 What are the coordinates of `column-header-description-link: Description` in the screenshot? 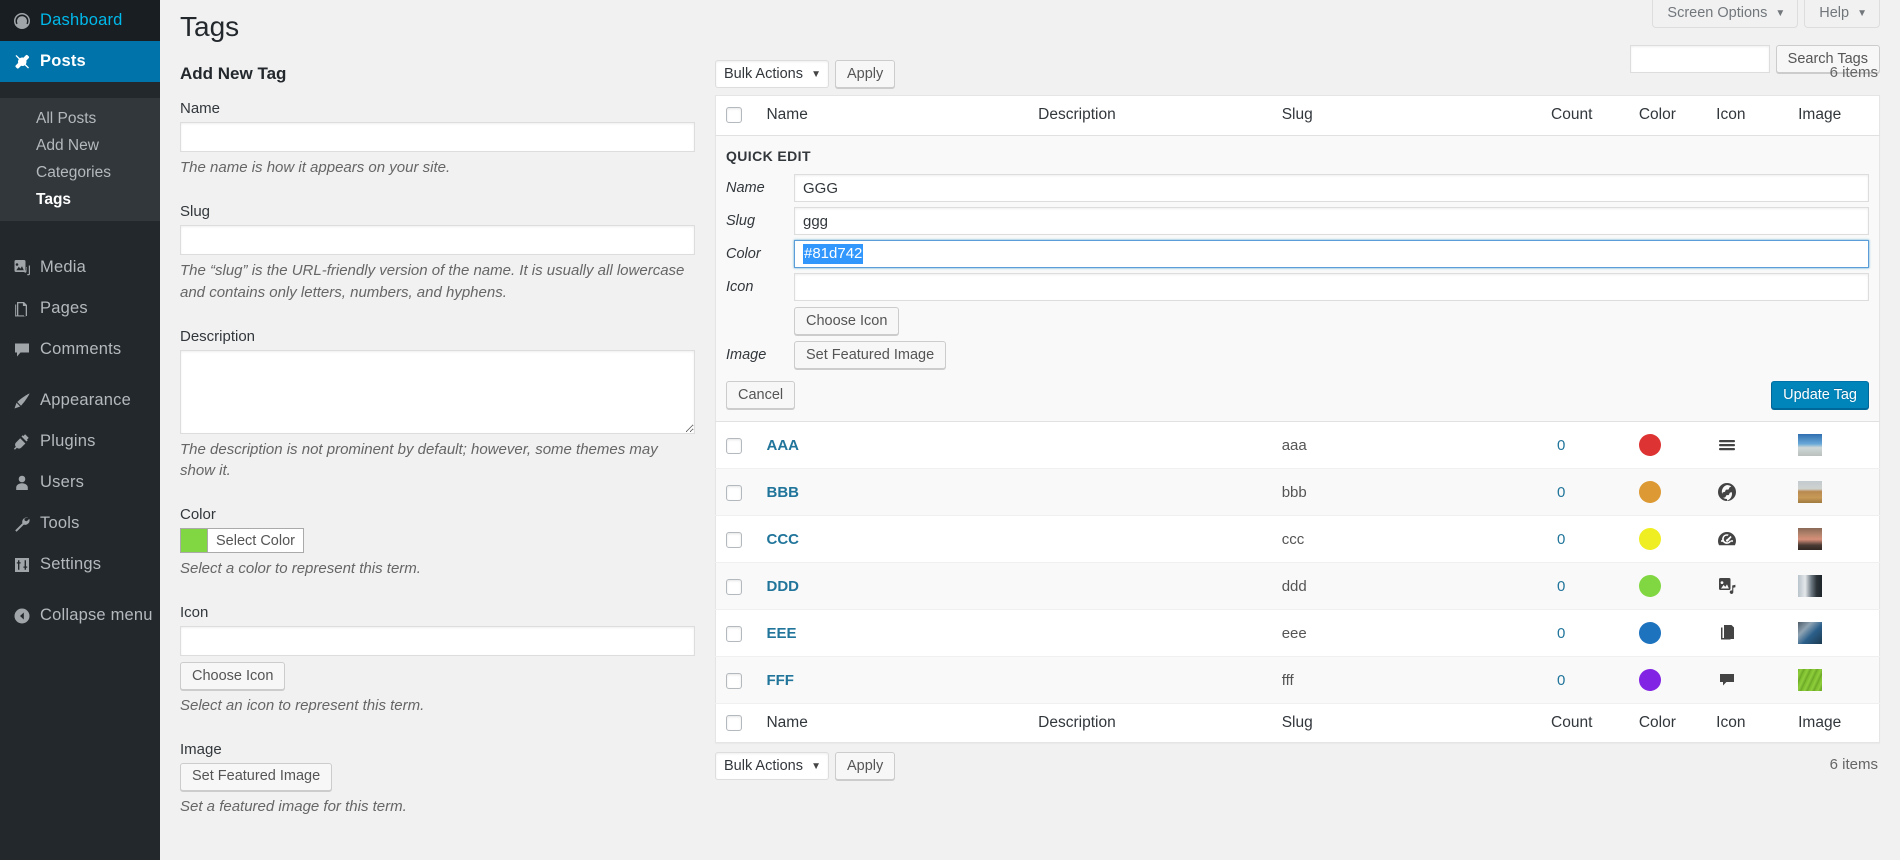 It's located at (1077, 114).